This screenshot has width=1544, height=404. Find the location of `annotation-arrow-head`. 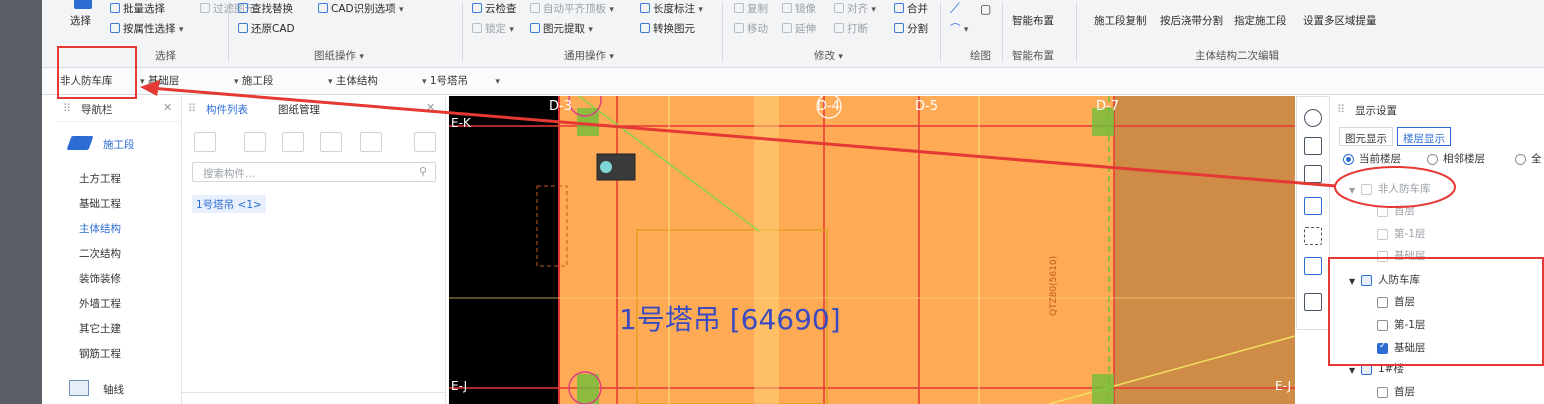

annotation-arrow-head is located at coordinates (150, 88).